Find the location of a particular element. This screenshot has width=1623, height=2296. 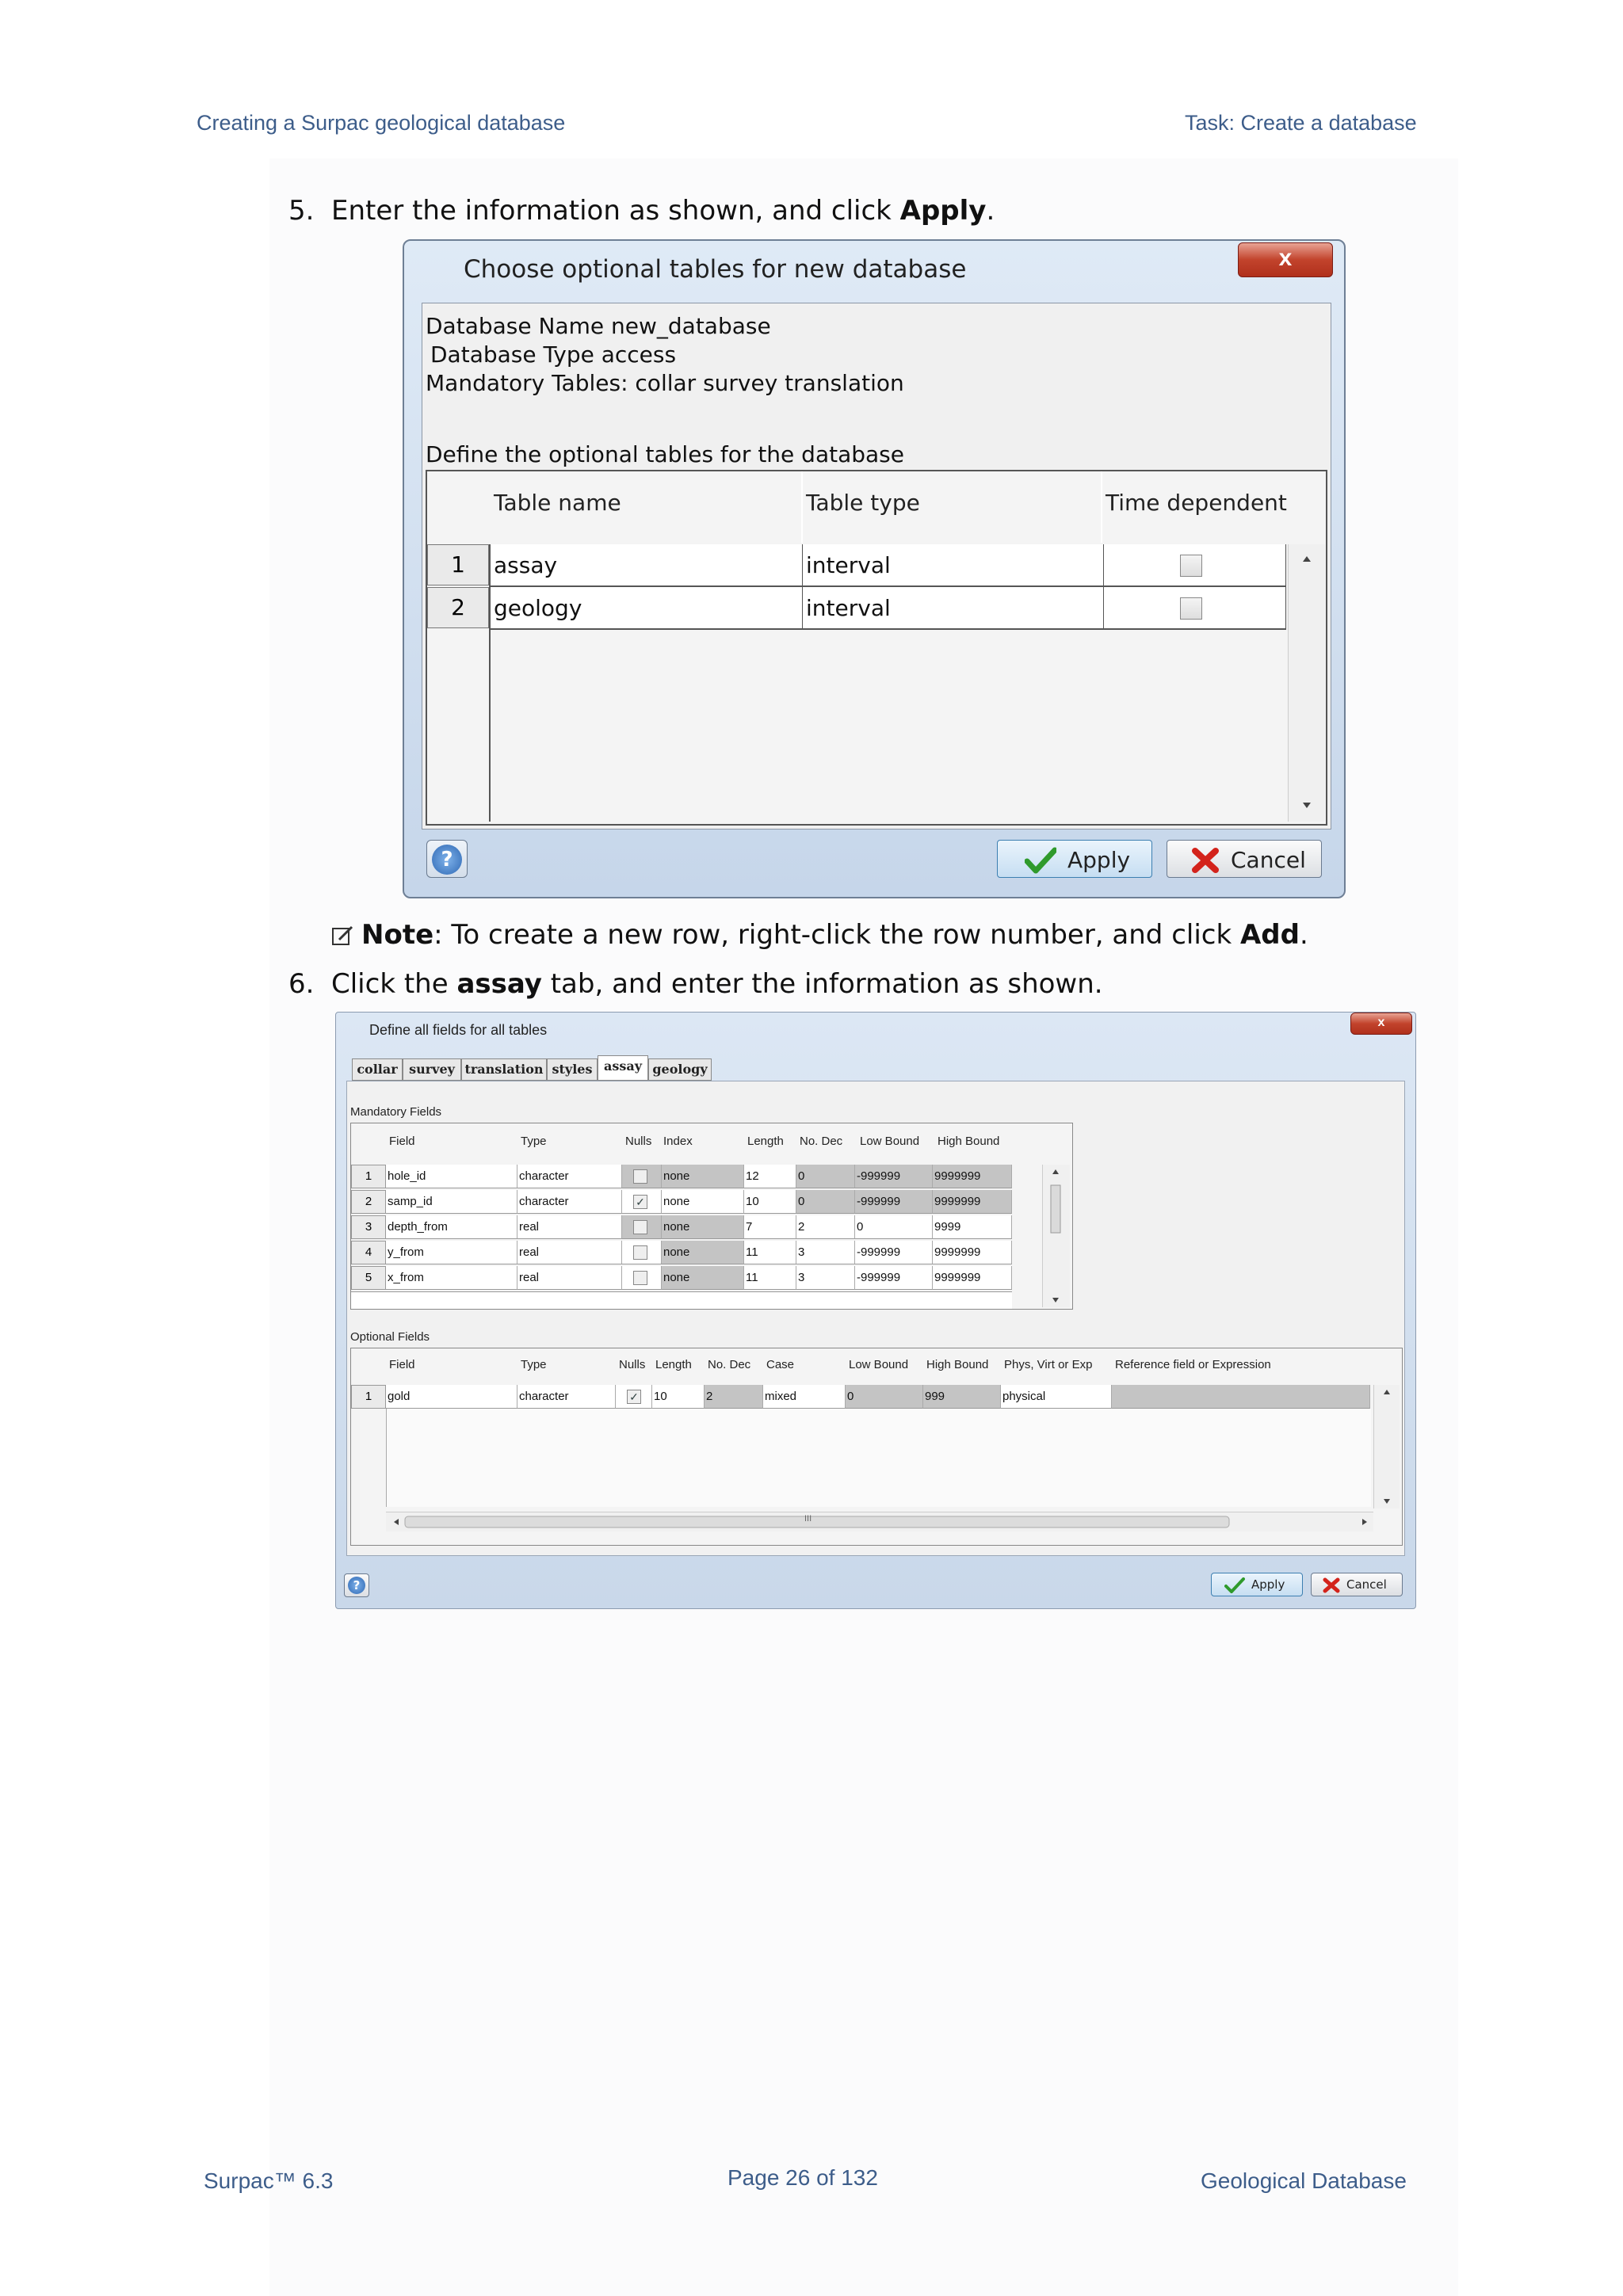

length-cell: 7 is located at coordinates (770, 1227).